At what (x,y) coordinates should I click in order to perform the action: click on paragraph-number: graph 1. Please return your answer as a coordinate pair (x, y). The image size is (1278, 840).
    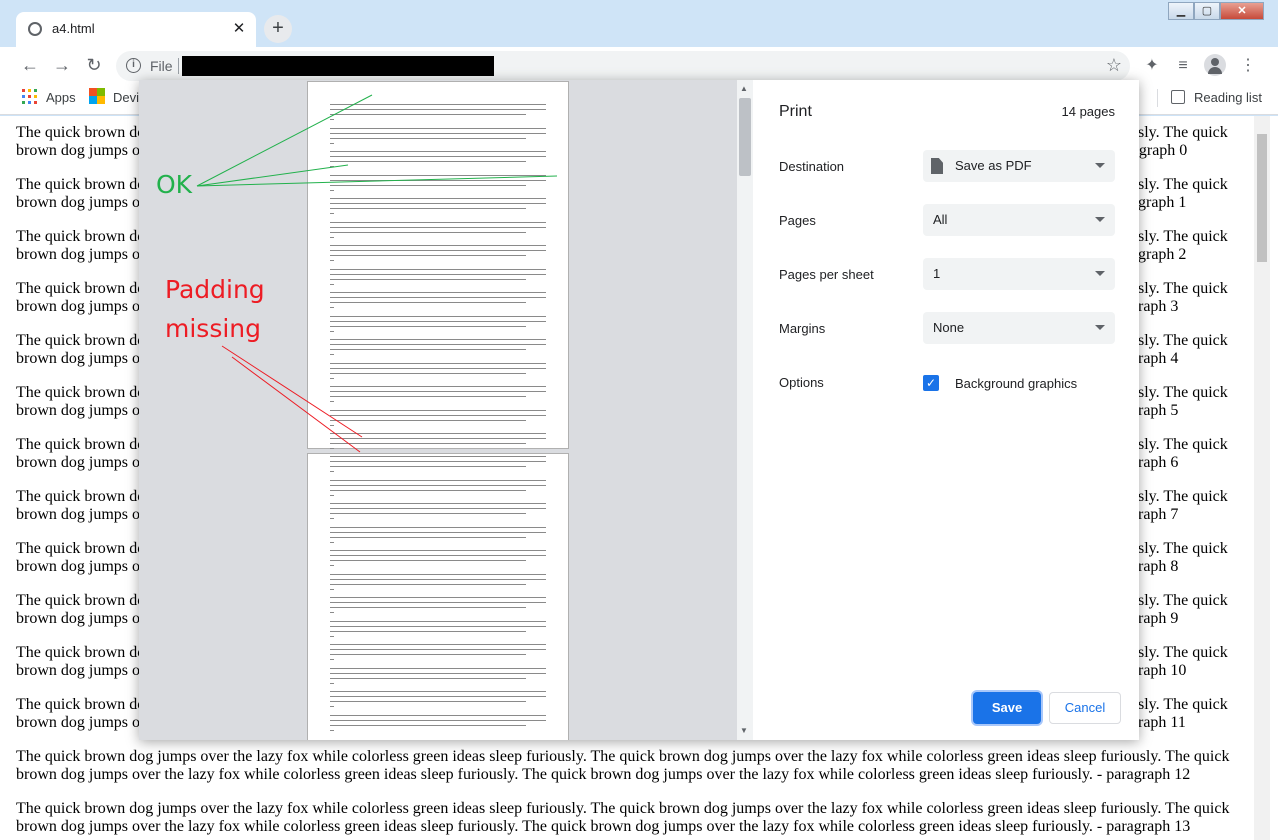
    Looking at the image, I should click on (1162, 202).